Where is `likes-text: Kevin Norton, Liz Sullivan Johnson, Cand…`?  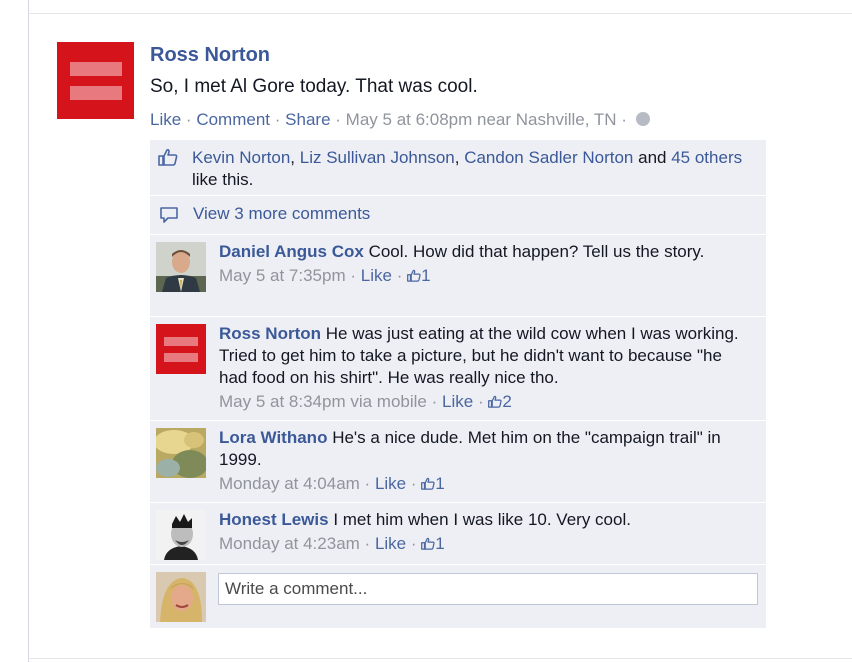 likes-text: Kevin Norton, Liz Sullivan Johnson, Cand… is located at coordinates (469, 169).